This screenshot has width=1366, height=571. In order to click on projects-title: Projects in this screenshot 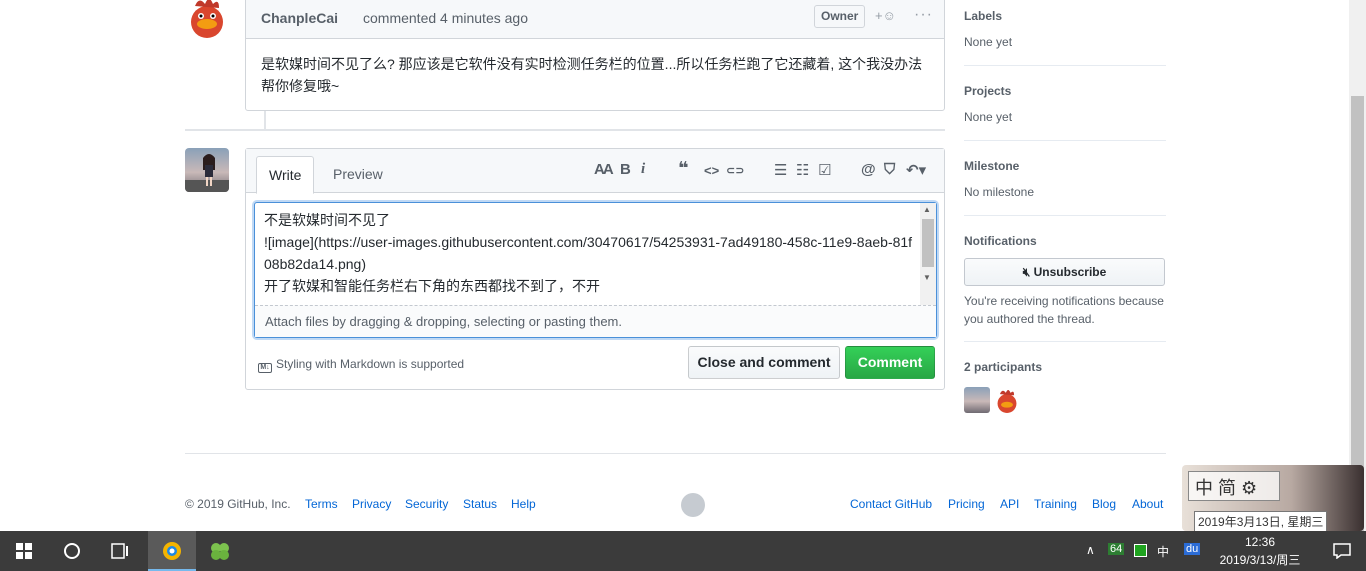, I will do `click(1065, 91)`.